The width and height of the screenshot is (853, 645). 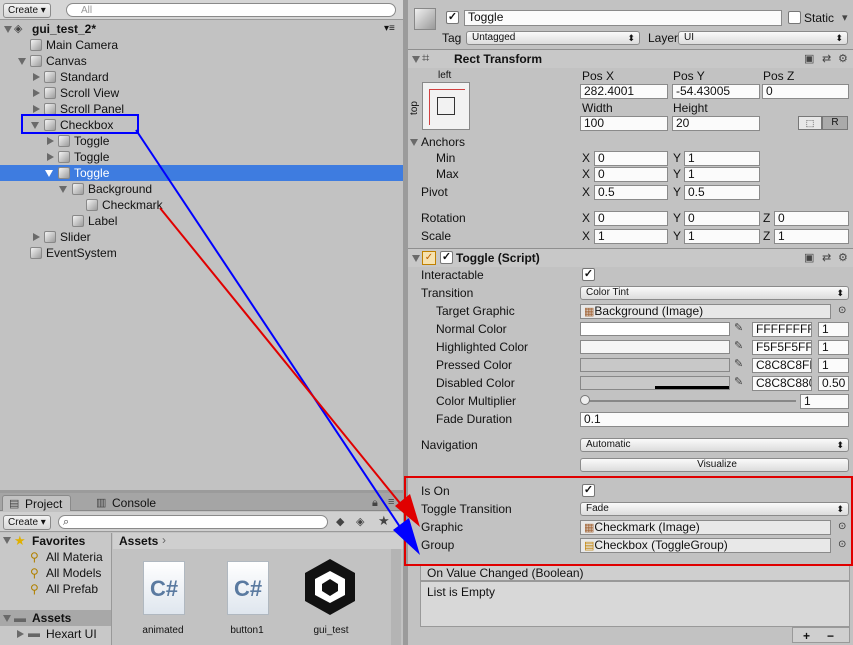 What do you see at coordinates (286, 363) in the screenshot?
I see `red-arrow-line` at bounding box center [286, 363].